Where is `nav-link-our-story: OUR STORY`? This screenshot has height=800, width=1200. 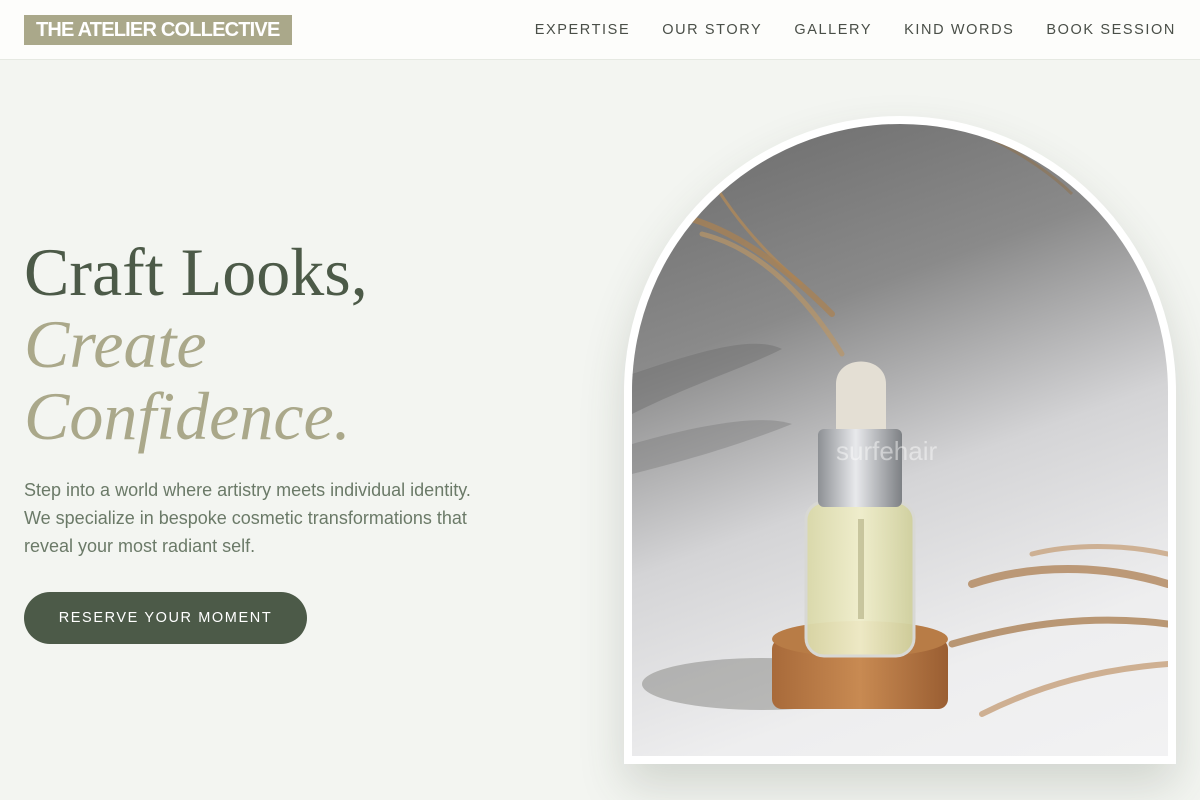 nav-link-our-story: OUR STORY is located at coordinates (712, 30).